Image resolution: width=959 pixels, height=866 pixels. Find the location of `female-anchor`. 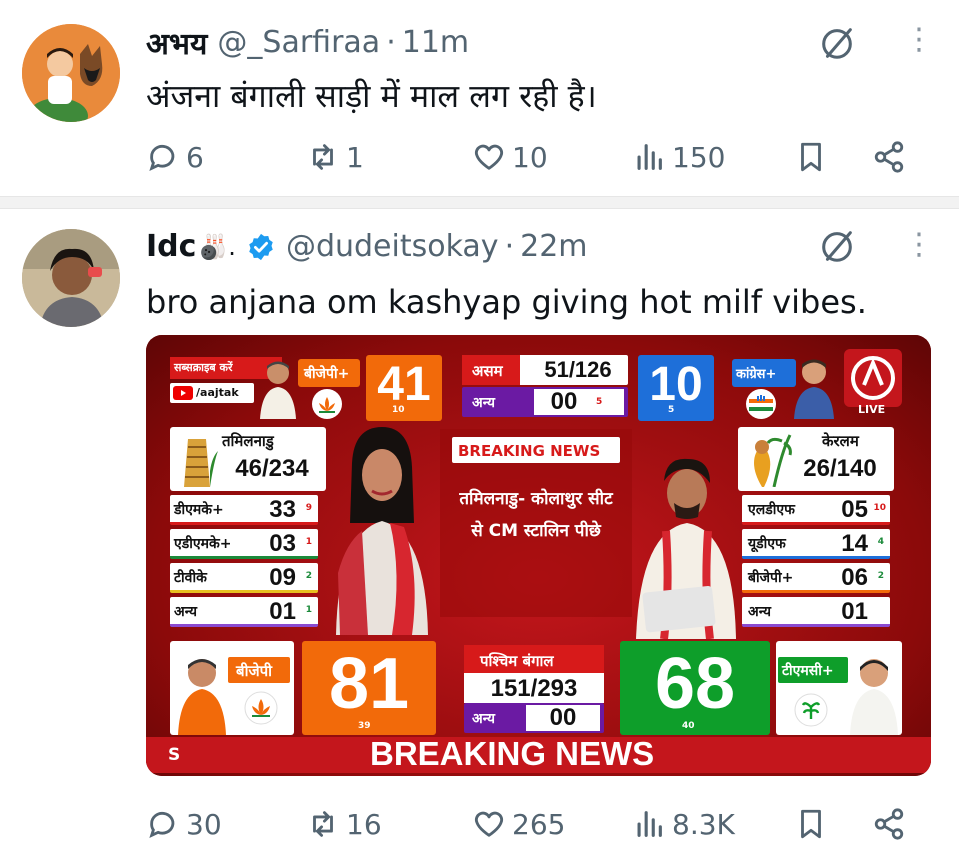

female-anchor is located at coordinates (382, 529).